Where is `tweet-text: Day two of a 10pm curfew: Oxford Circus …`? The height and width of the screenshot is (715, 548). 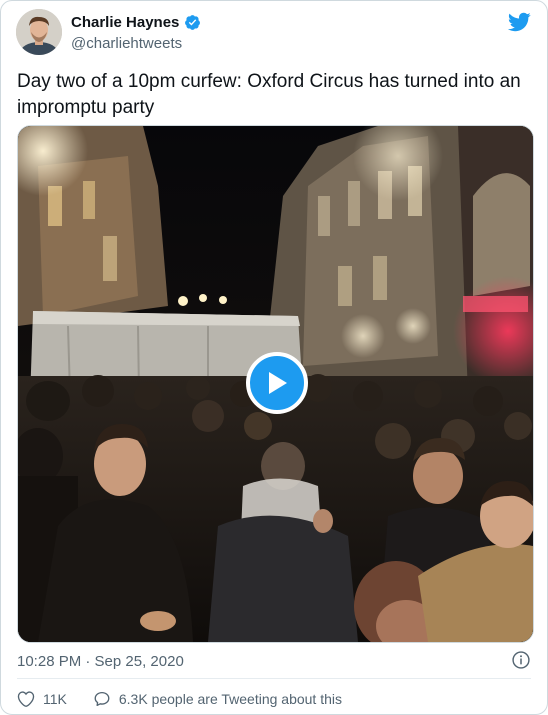 tweet-text: Day two of a 10pm curfew: Oxford Circus … is located at coordinates (269, 94).